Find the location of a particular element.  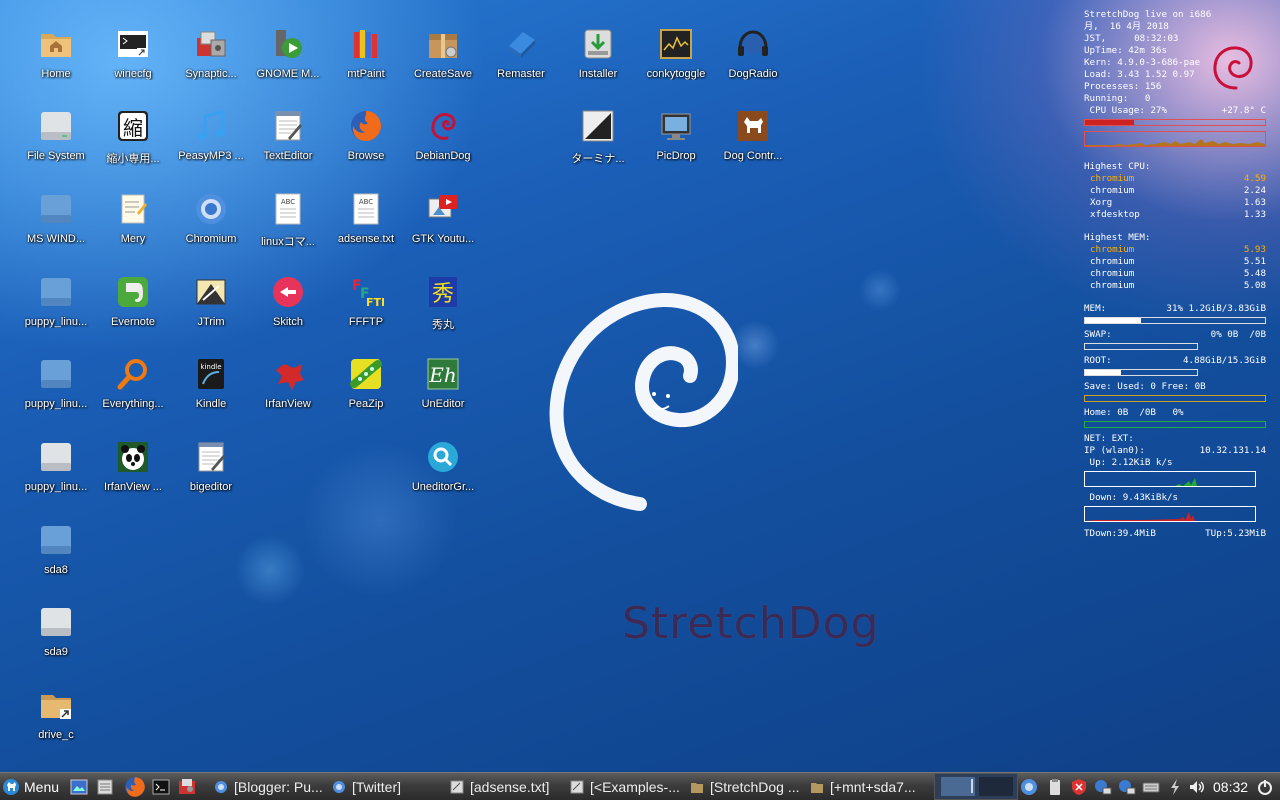

tray-volume is located at coordinates (1199, 786).